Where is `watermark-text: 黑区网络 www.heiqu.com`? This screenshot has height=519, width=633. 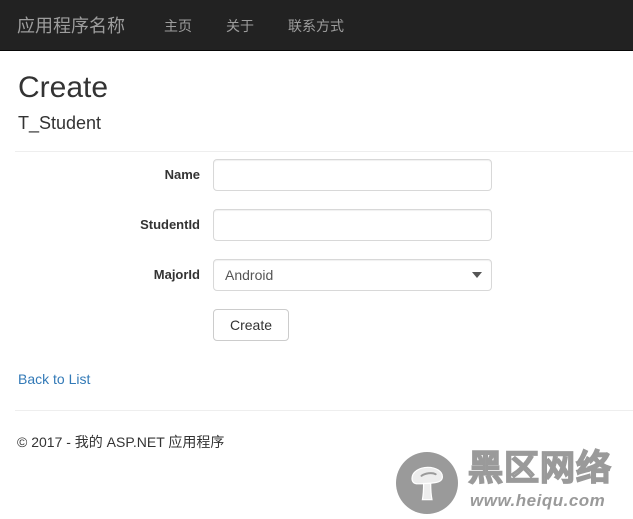
watermark-text: 黑区网络 www.heiqu.com is located at coordinates (550, 484).